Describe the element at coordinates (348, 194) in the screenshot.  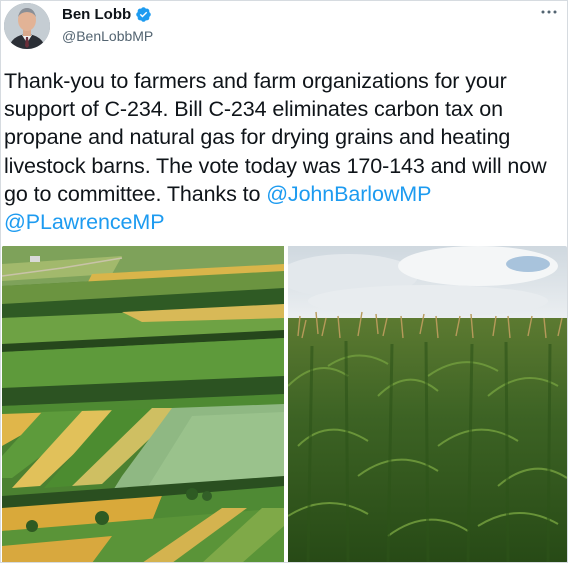
I see `mention-link-johnbarlowmp: @JohnBarlowMP` at that location.